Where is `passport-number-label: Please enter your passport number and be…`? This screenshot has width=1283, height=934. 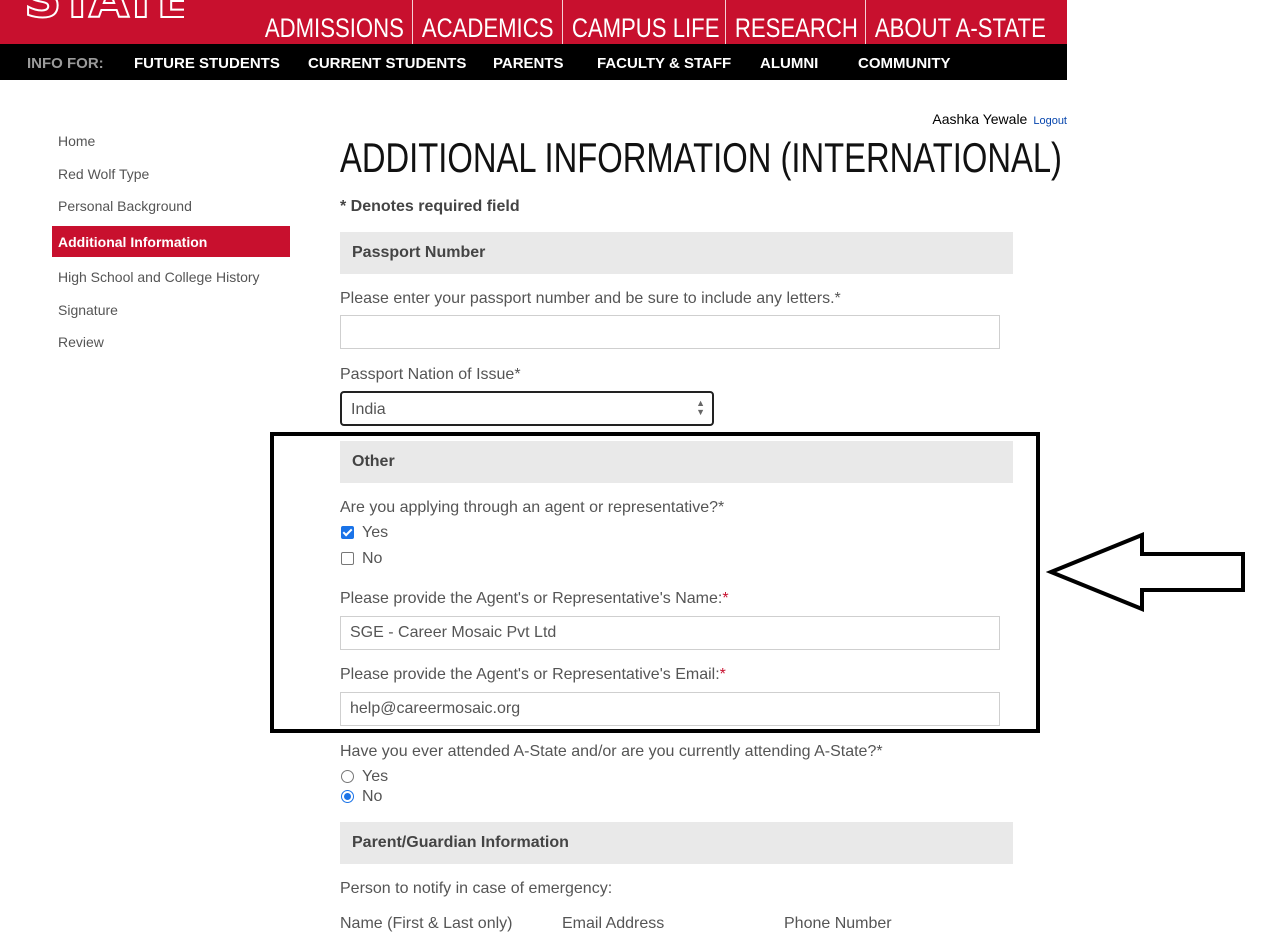
passport-number-label: Please enter your passport number and be… is located at coordinates (590, 298).